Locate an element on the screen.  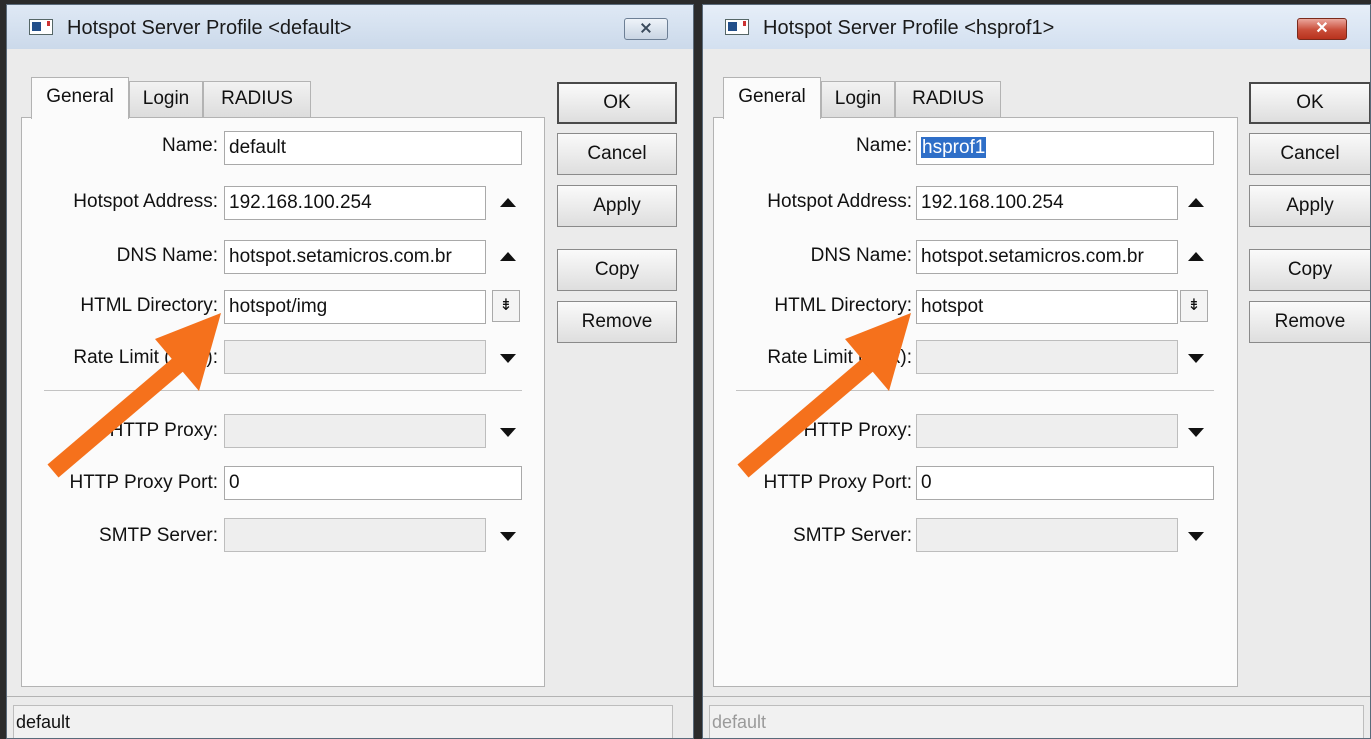
close-button: ⨯ is located at coordinates (646, 29).